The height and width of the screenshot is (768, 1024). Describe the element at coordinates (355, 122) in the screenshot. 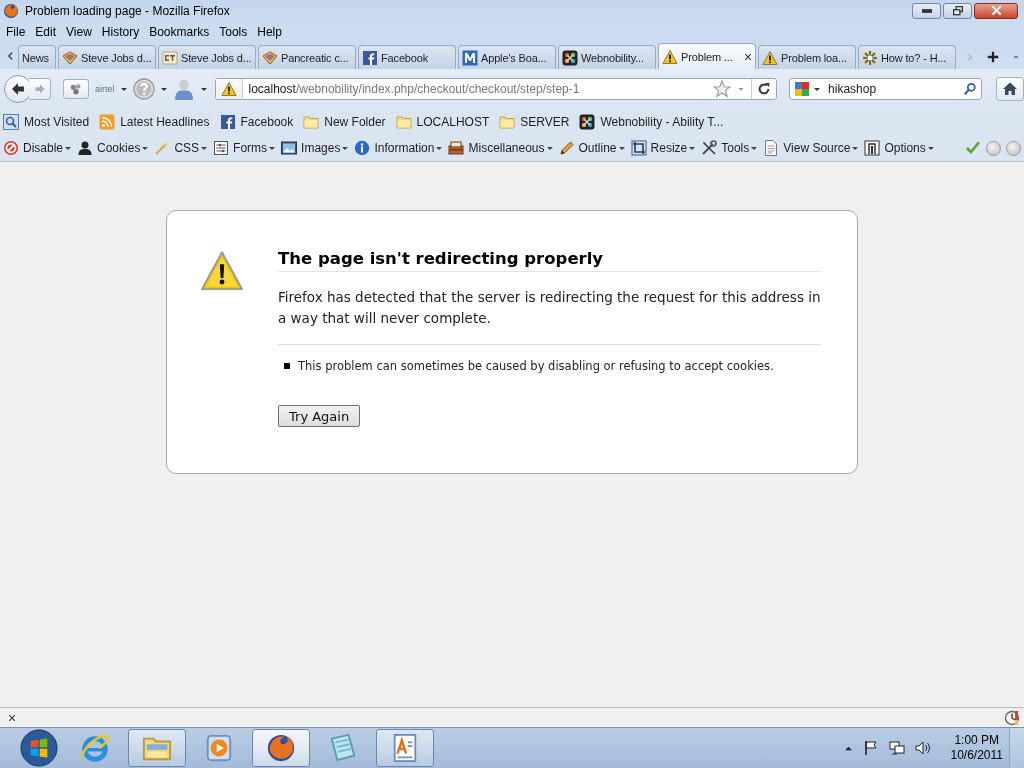

I see `bookmark-link: New Folder` at that location.